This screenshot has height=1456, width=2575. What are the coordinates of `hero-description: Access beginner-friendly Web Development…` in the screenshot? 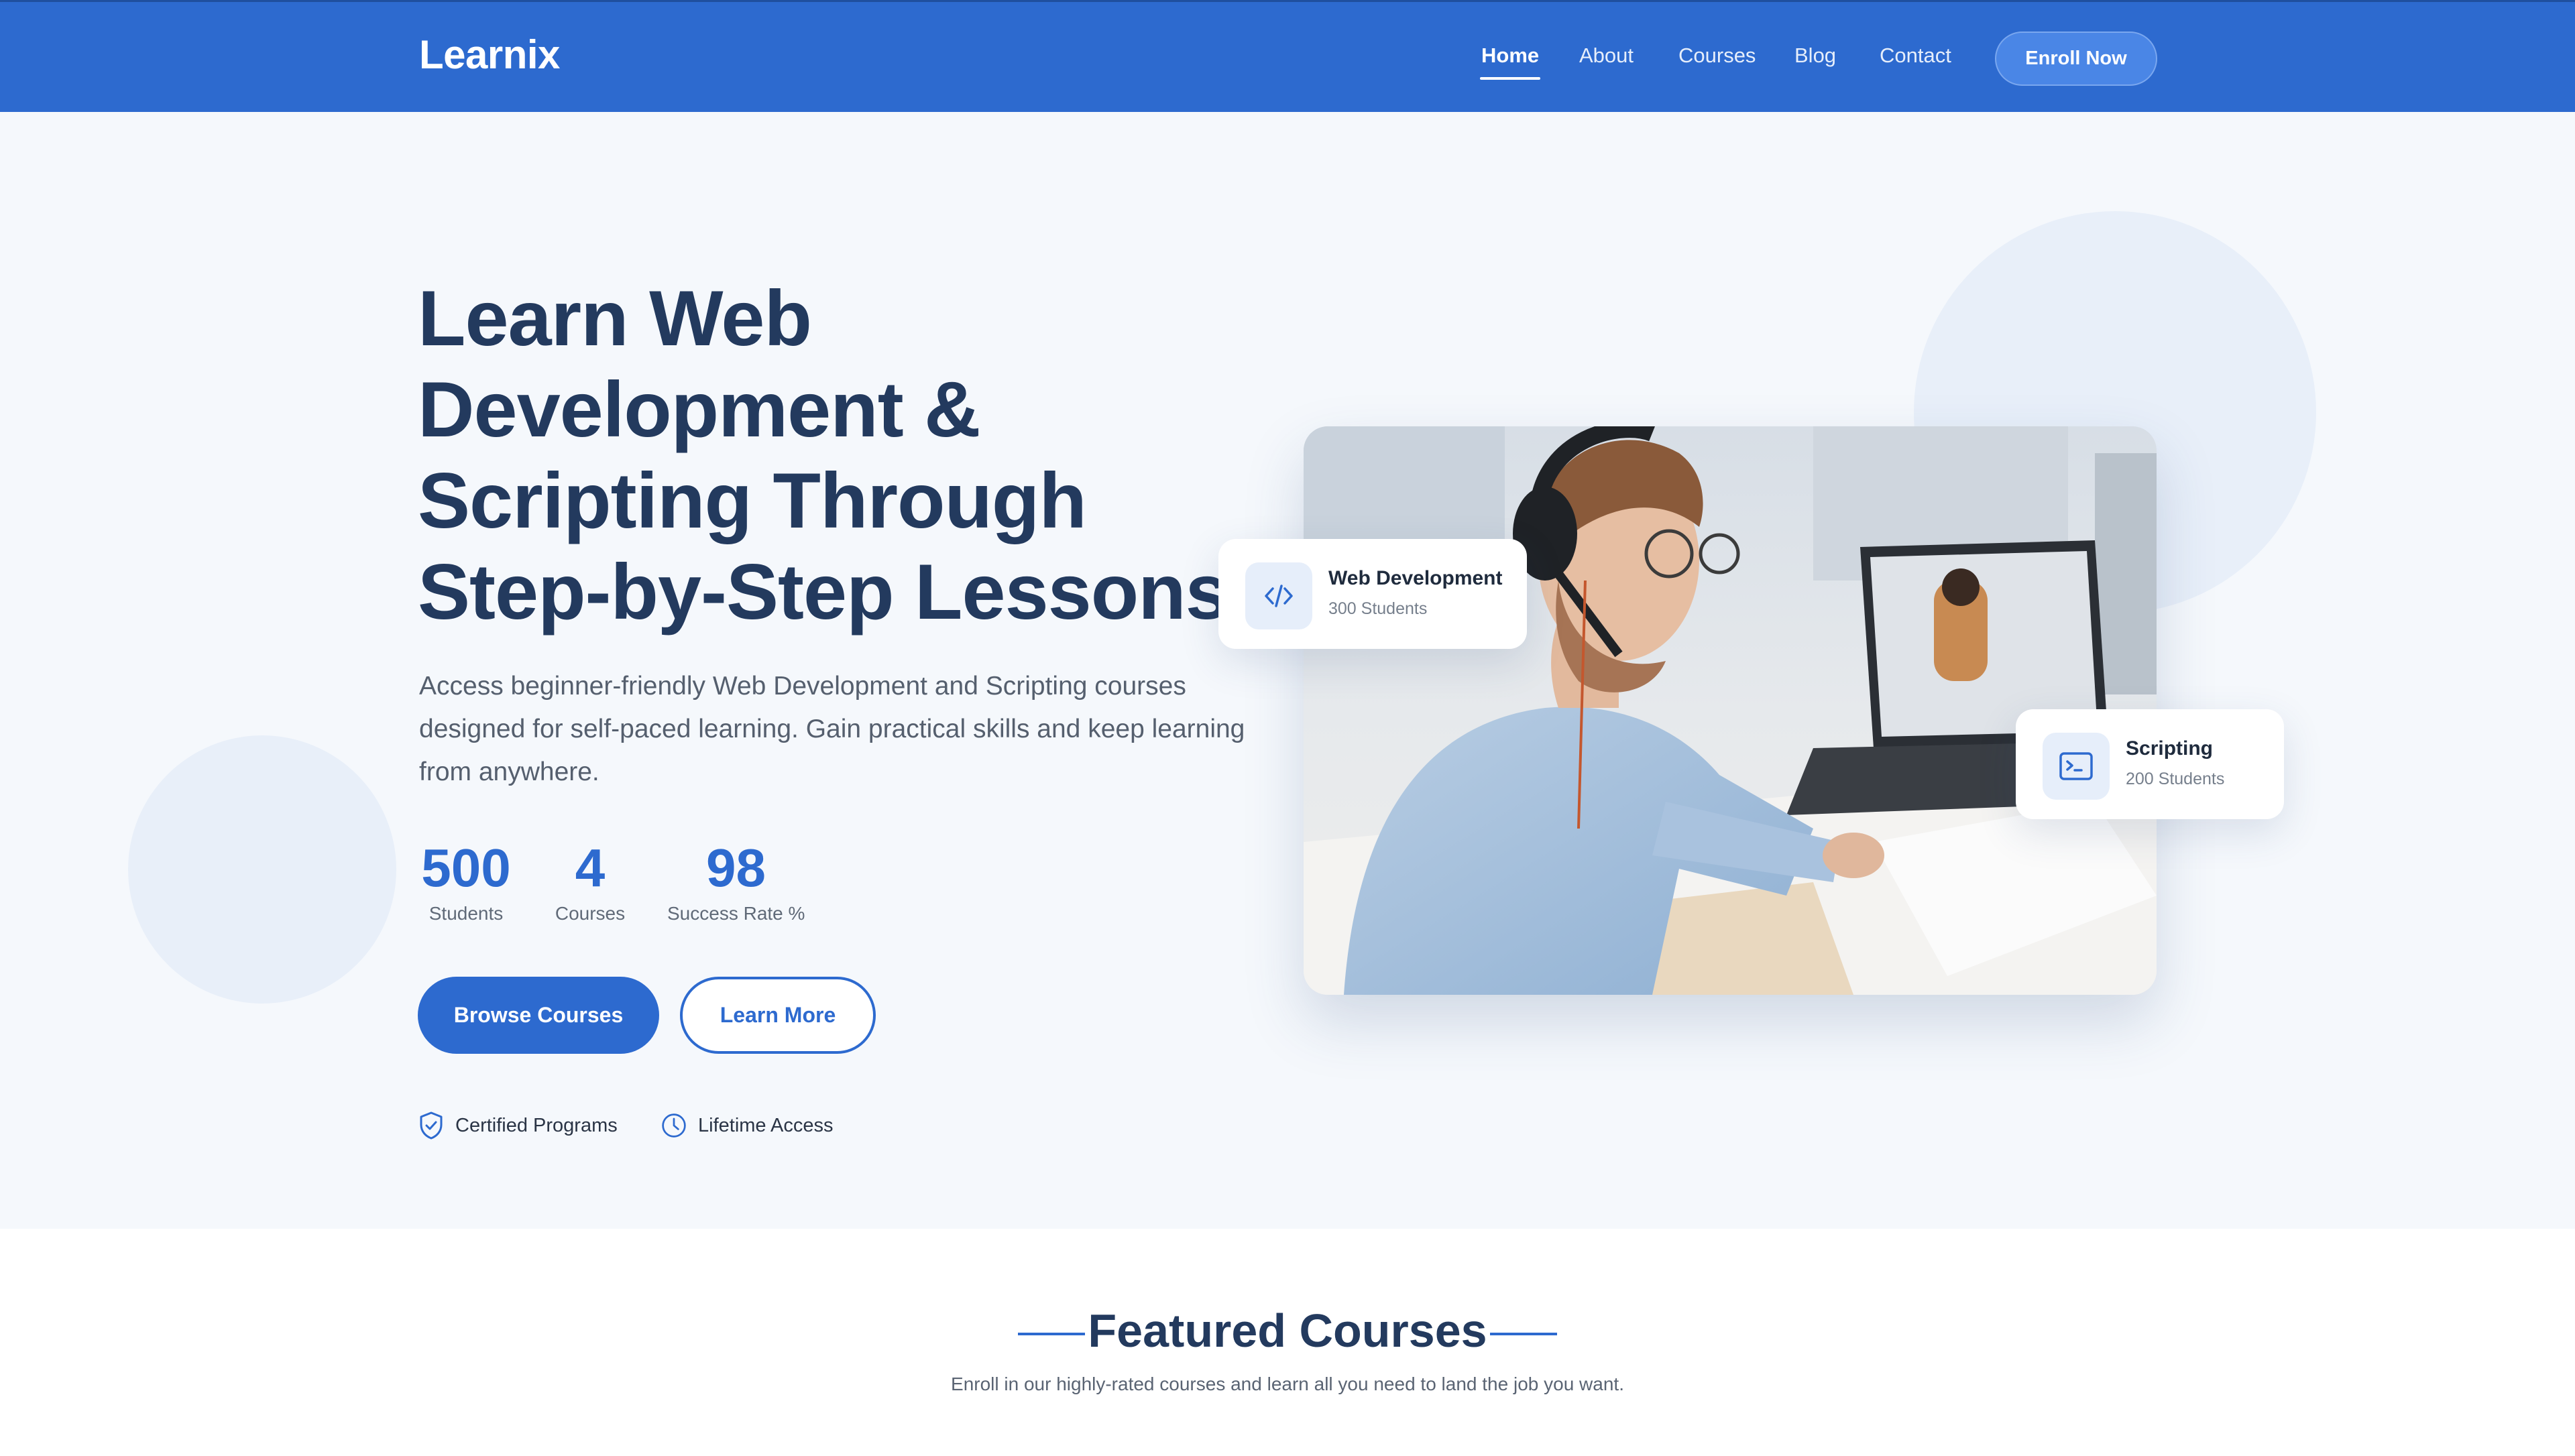 It's located at (832, 729).